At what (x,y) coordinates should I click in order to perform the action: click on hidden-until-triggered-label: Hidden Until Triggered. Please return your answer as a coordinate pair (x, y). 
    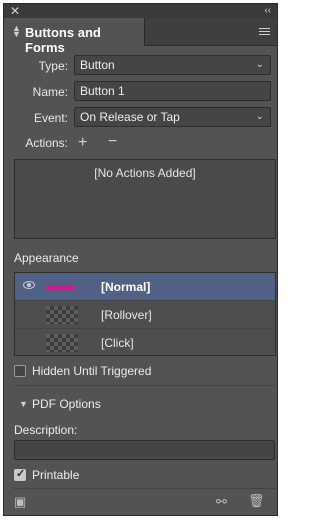
    Looking at the image, I should click on (92, 371).